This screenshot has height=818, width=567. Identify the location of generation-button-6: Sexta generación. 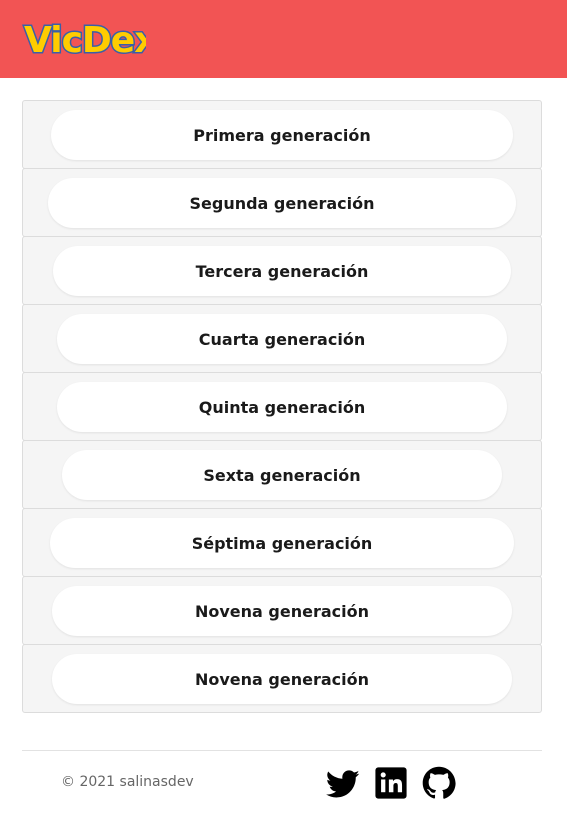
(282, 475).